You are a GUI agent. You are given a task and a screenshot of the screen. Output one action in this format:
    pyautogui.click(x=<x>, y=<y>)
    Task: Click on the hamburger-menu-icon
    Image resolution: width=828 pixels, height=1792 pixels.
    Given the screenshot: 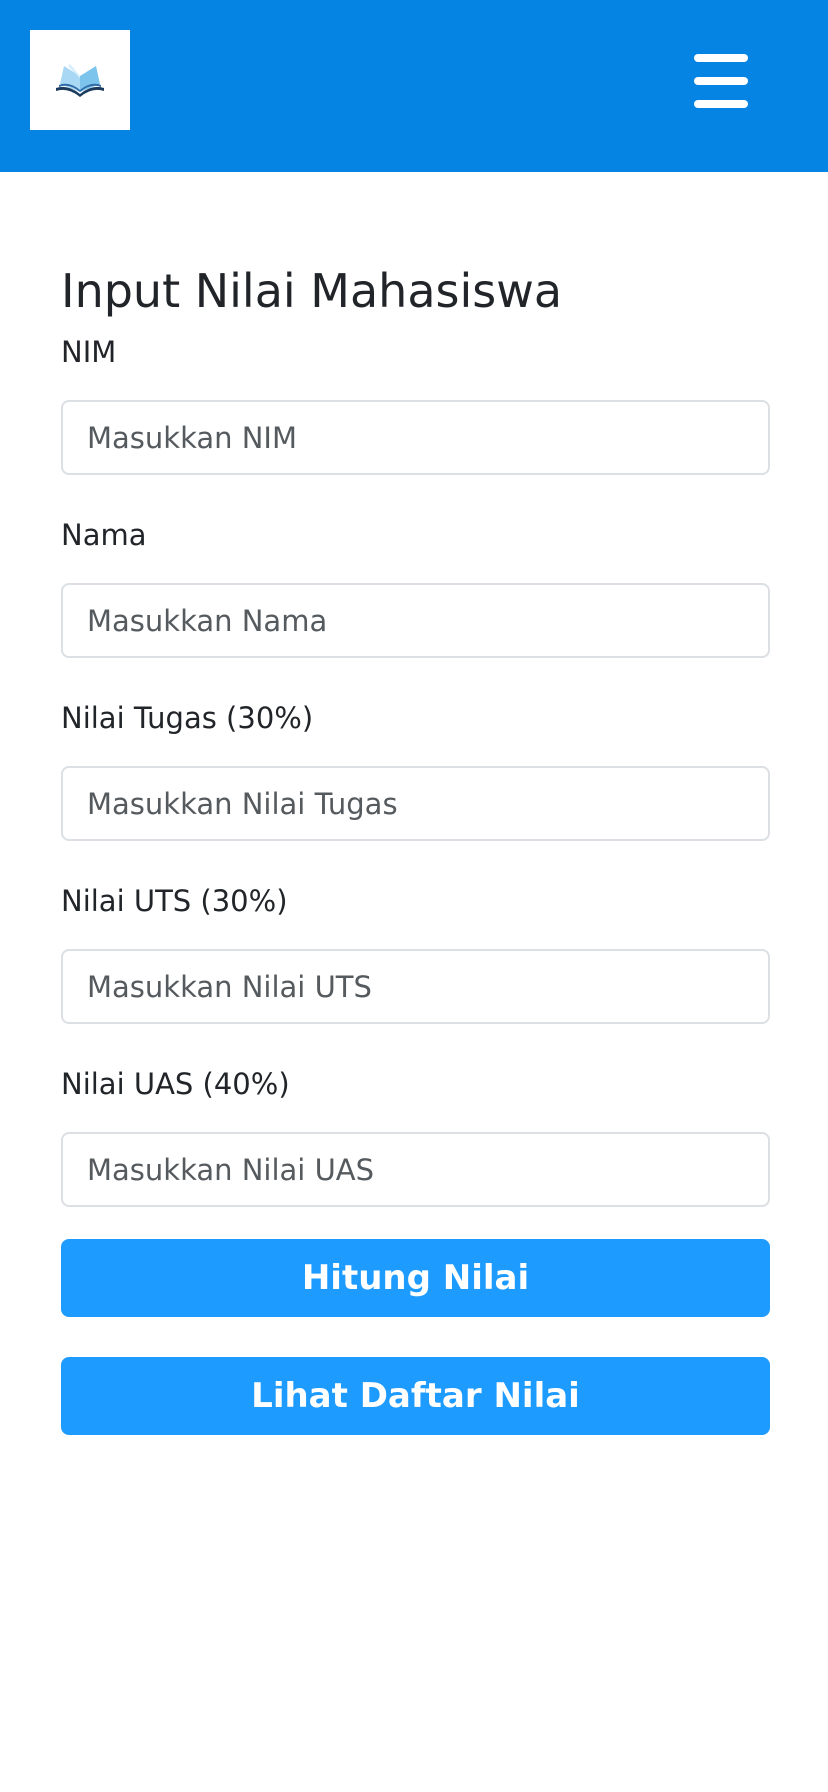 What is the action you would take?
    pyautogui.click(x=721, y=58)
    